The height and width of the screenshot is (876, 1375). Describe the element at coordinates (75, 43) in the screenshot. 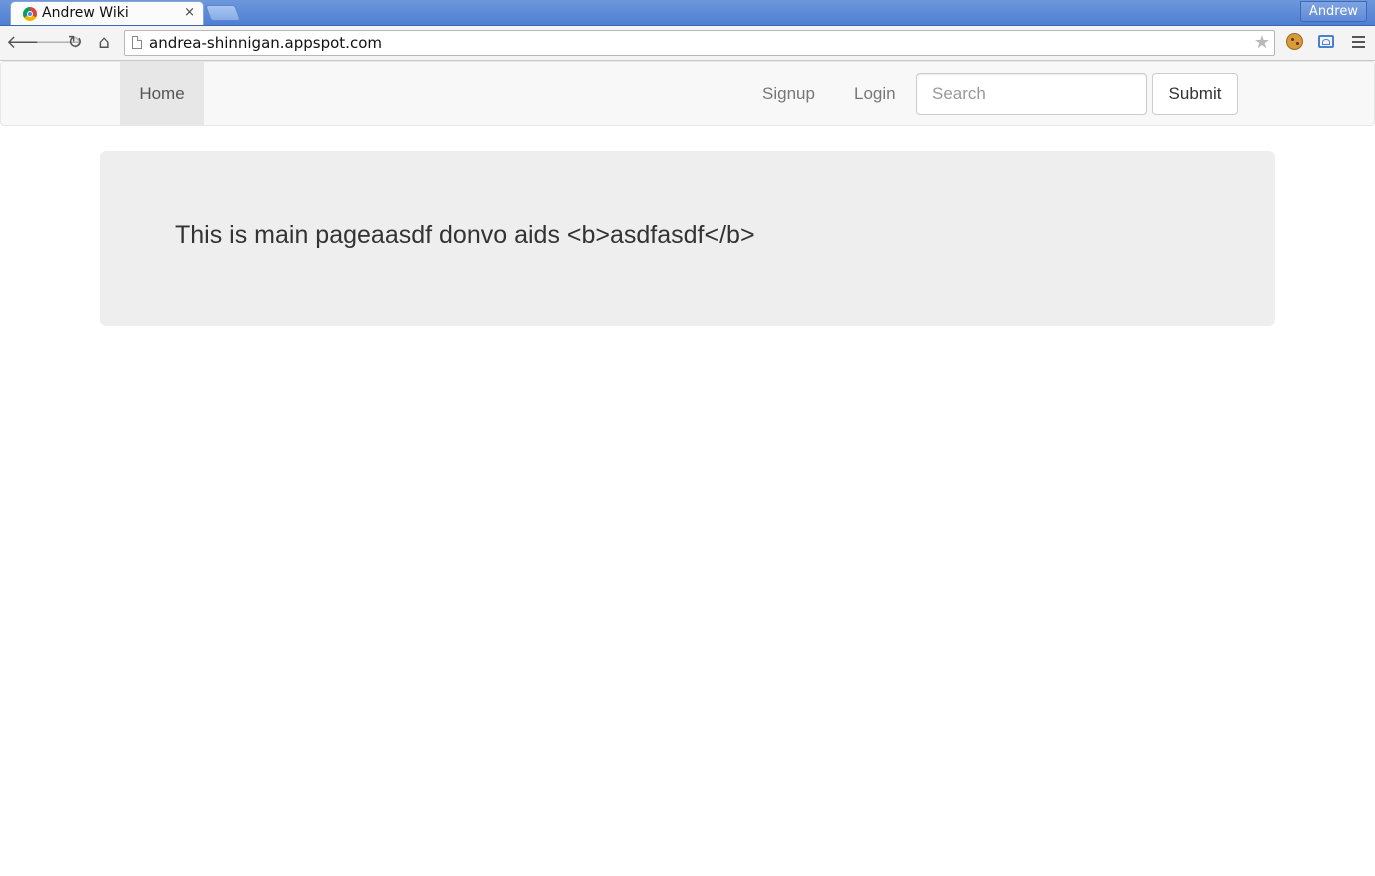

I see `reload-icon: ↻` at that location.